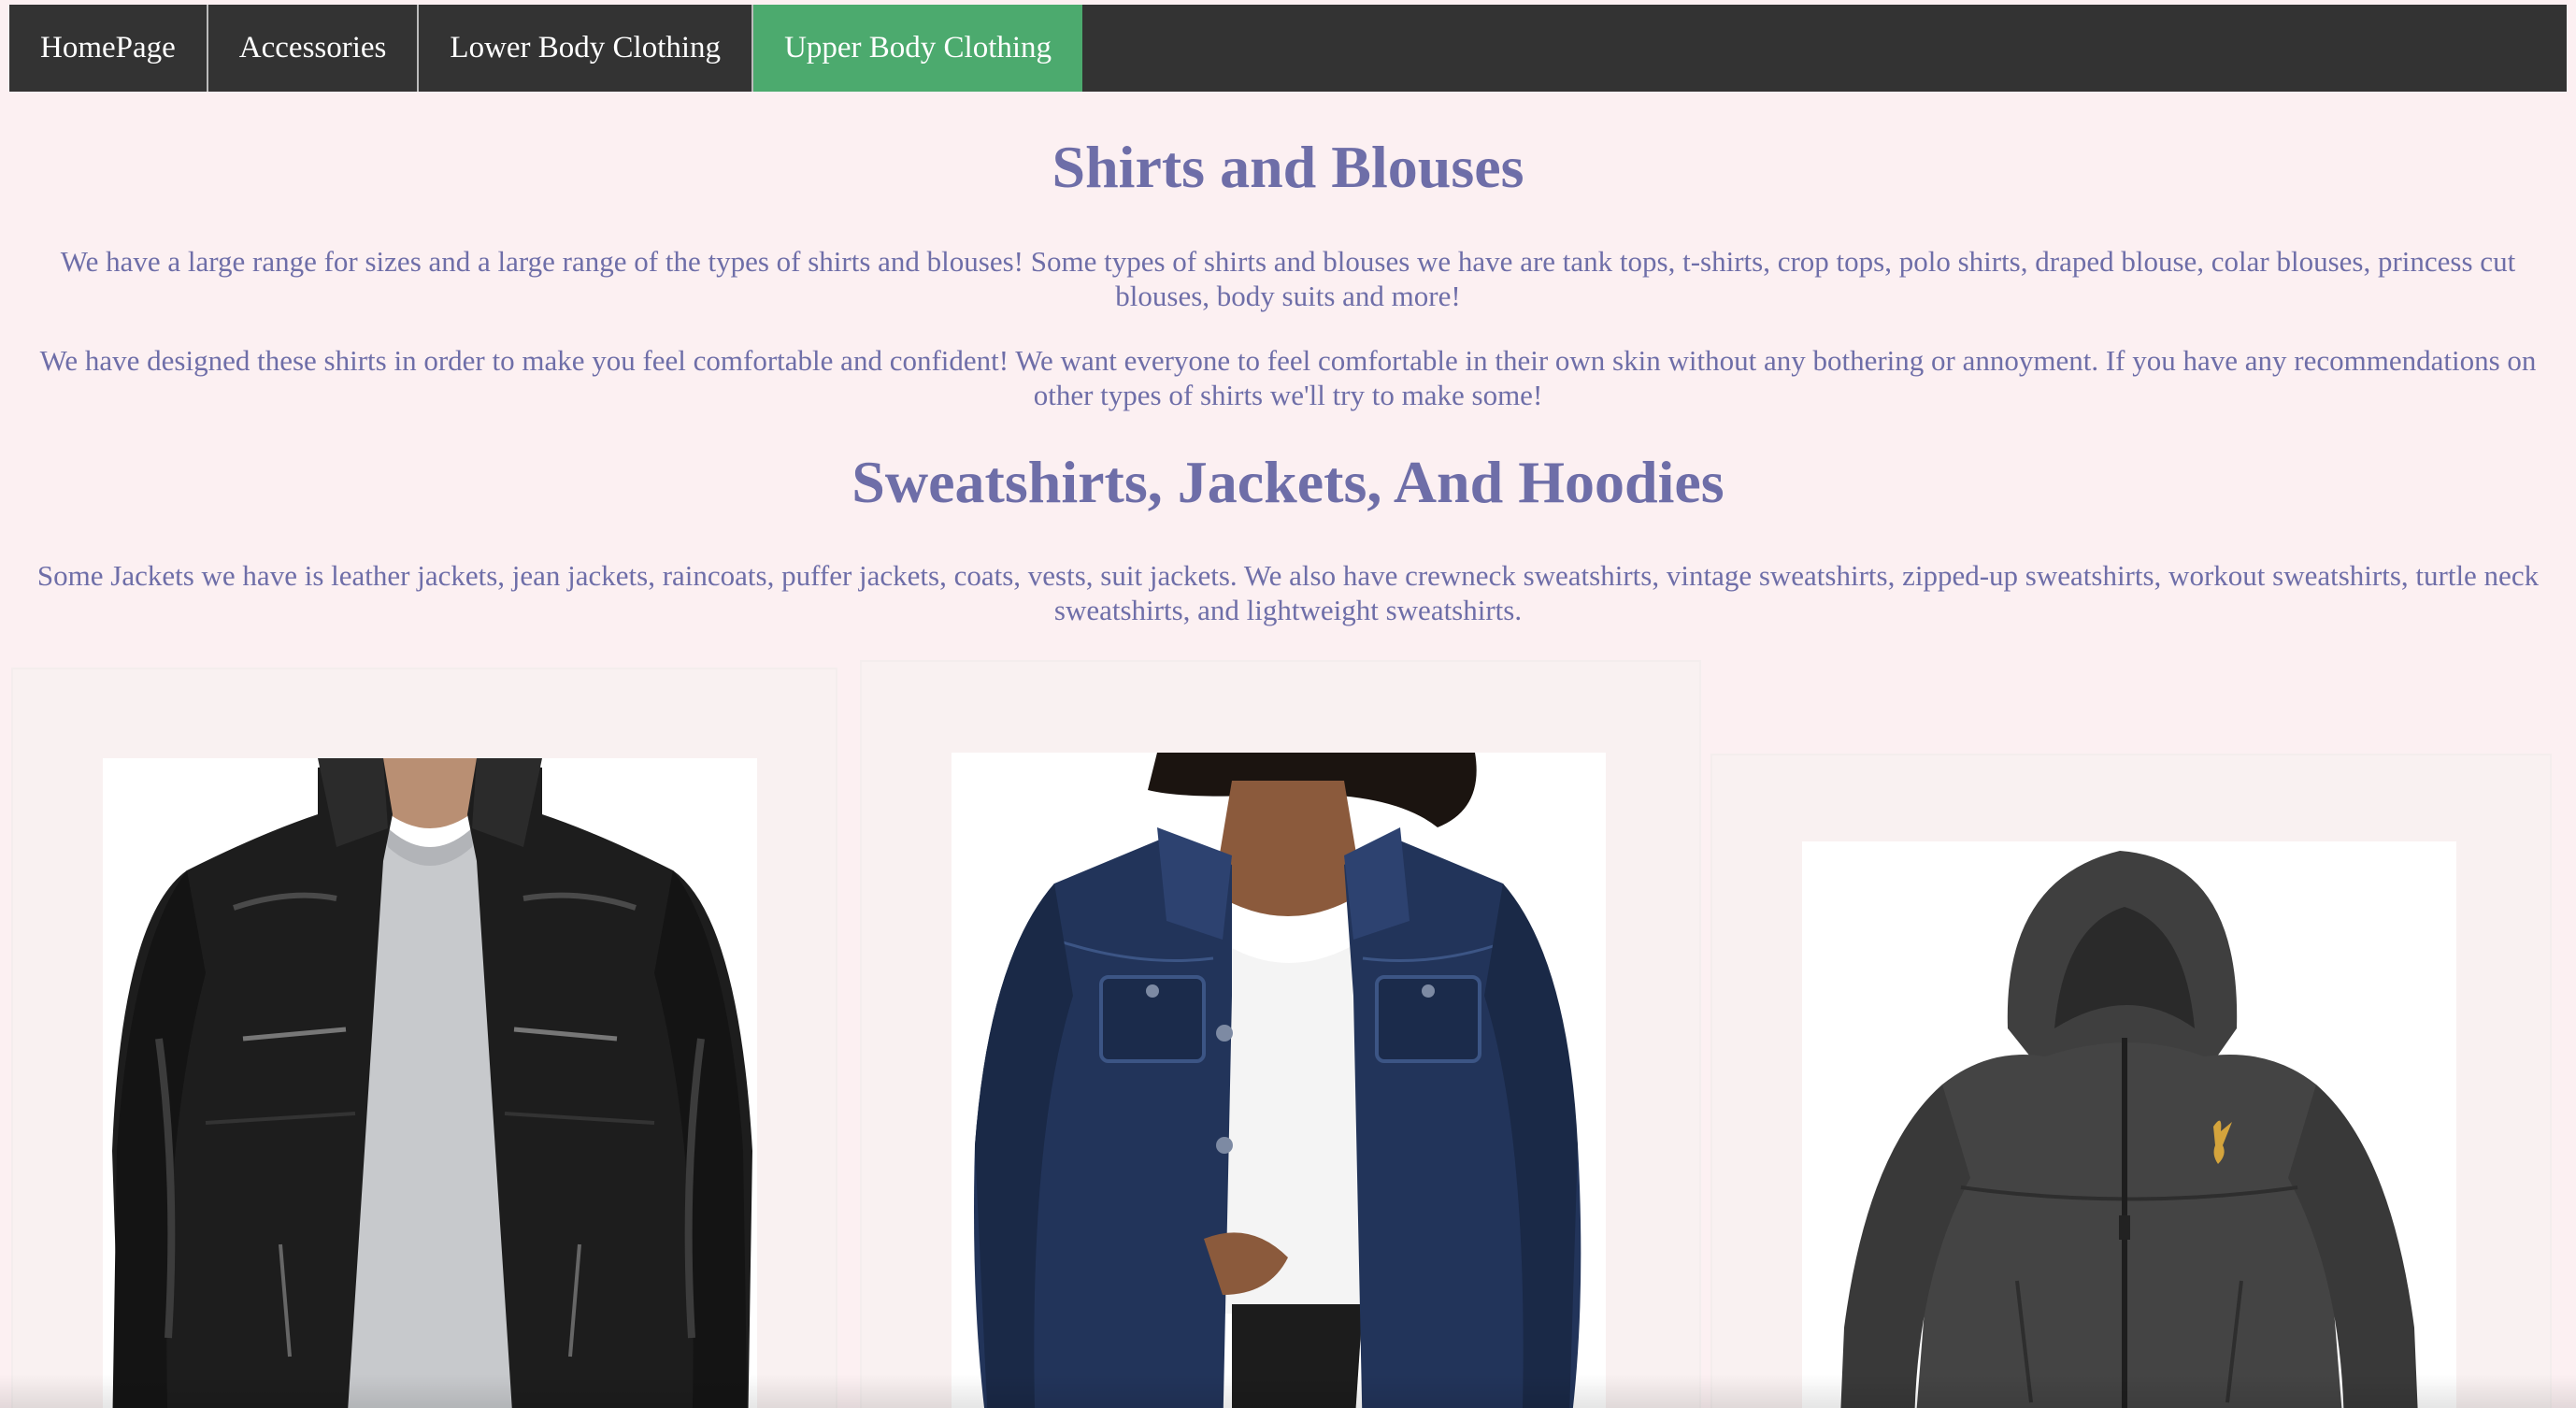 This screenshot has height=1408, width=2576. What do you see at coordinates (918, 48) in the screenshot?
I see `nav-link-upper-body-clothing: Upper Body Clothing` at bounding box center [918, 48].